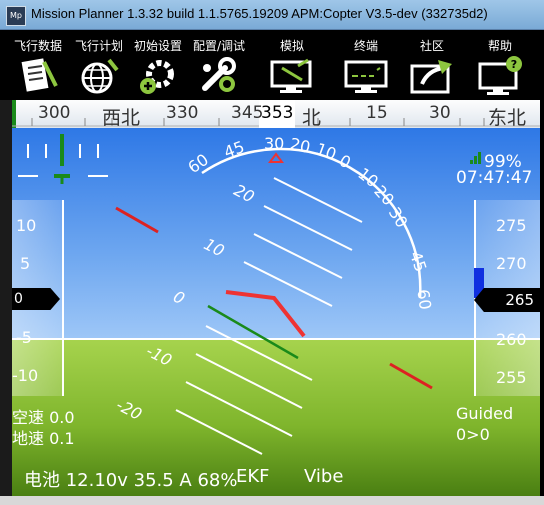 The height and width of the screenshot is (505, 544). Describe the element at coordinates (37, 46) in the screenshot. I see `toolbar-label: 飞行数据` at that location.